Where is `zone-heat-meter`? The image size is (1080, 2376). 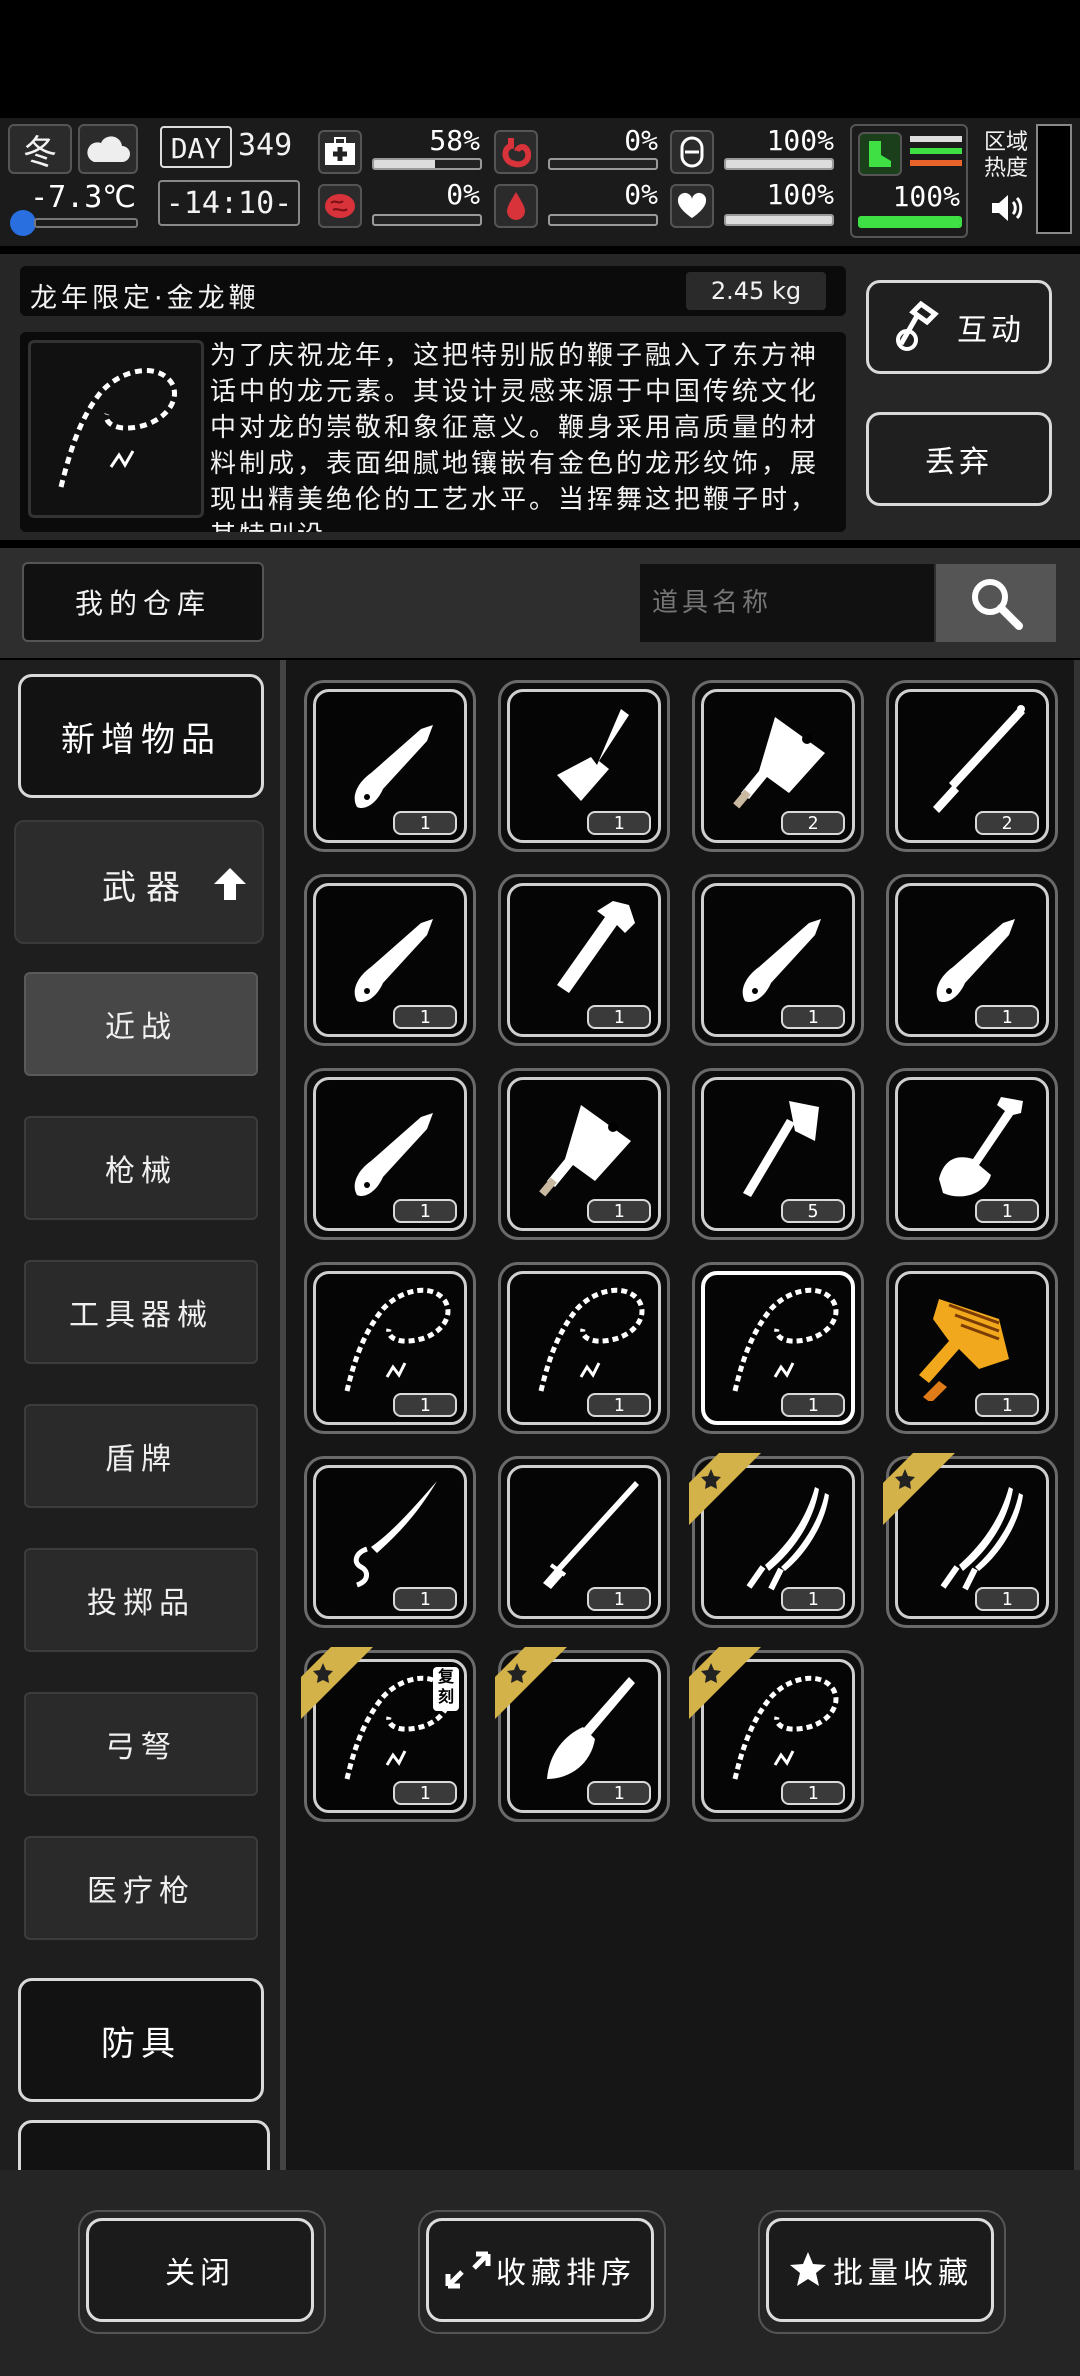 zone-heat-meter is located at coordinates (1054, 179).